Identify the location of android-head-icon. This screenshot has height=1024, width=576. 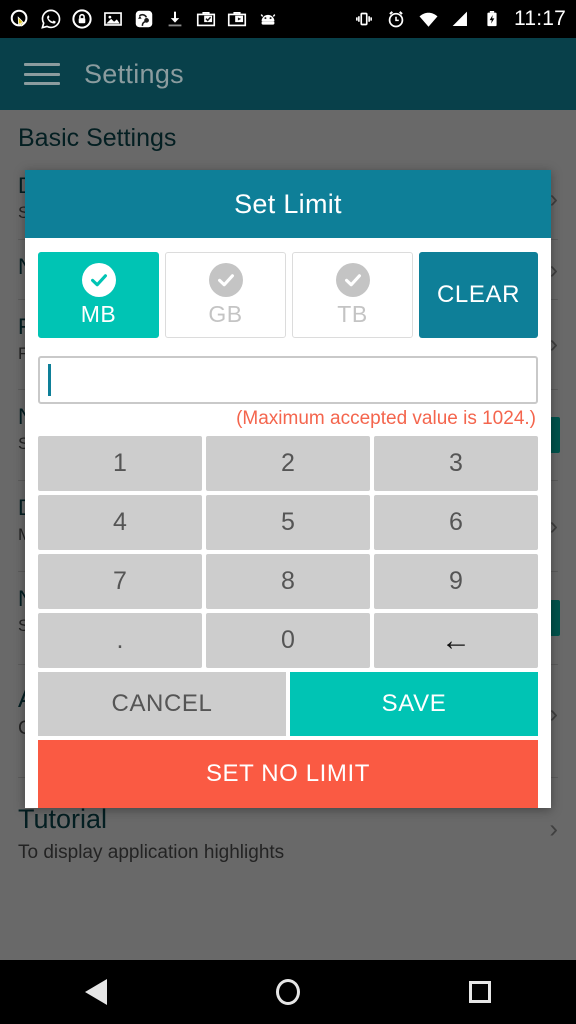
(268, 19).